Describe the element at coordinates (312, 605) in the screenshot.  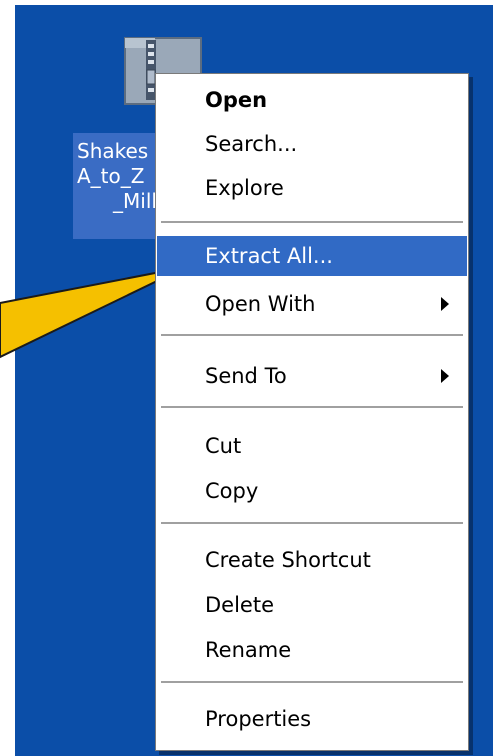
I see `menu-item-delete: Delete` at that location.